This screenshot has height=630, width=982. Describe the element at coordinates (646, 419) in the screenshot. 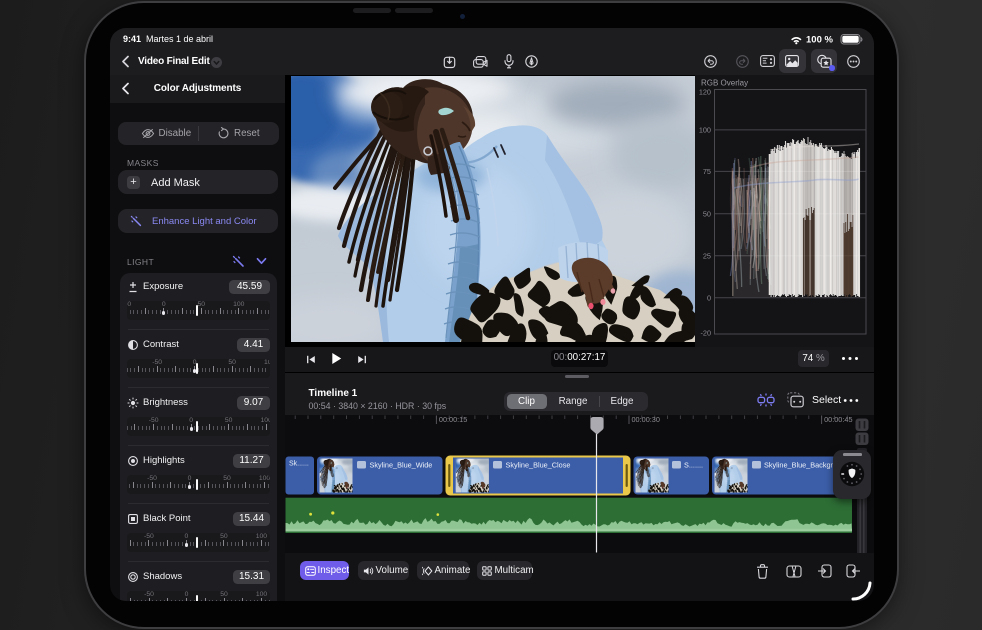

I see `svg-text: 00:00:30` at that location.